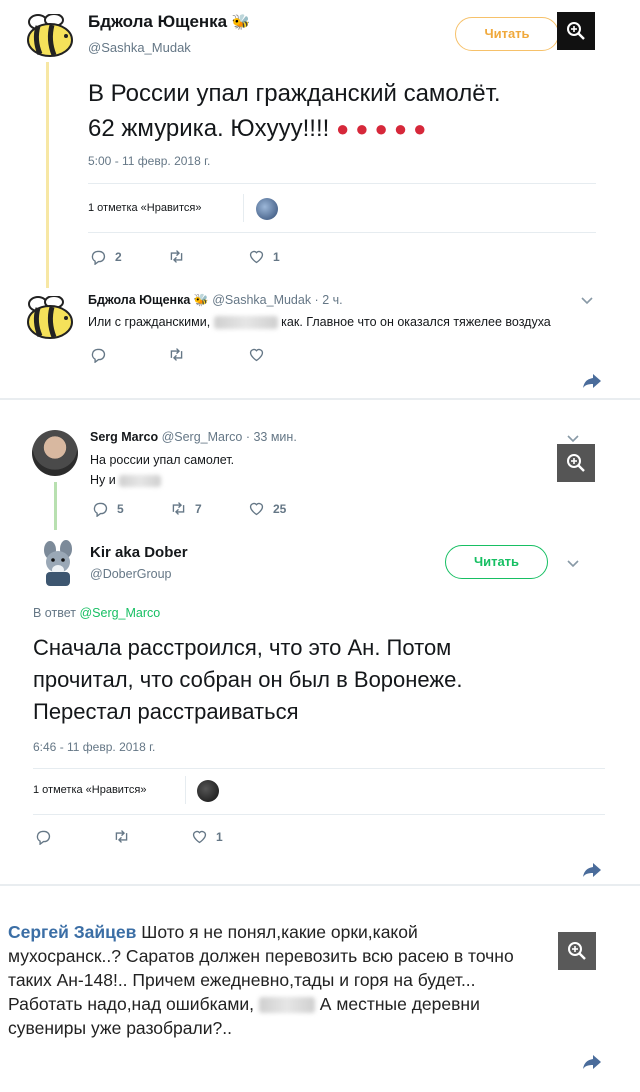  Describe the element at coordinates (119, 613) in the screenshot. I see `reply-to-link: @Serg_Marco` at that location.